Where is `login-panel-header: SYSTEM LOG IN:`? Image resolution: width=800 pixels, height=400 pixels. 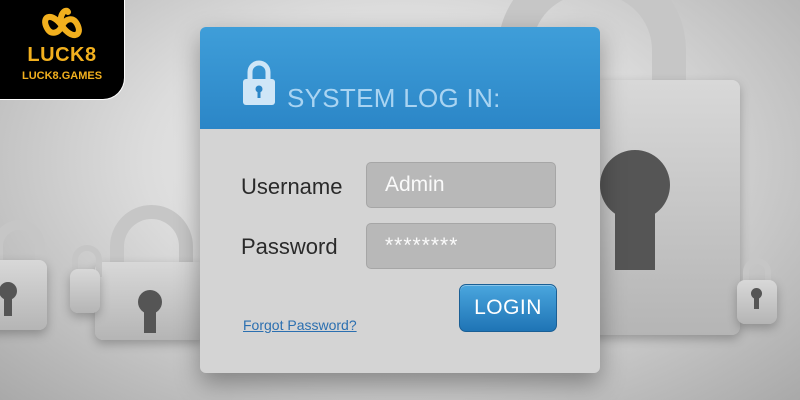
login-panel-header: SYSTEM LOG IN: is located at coordinates (400, 78).